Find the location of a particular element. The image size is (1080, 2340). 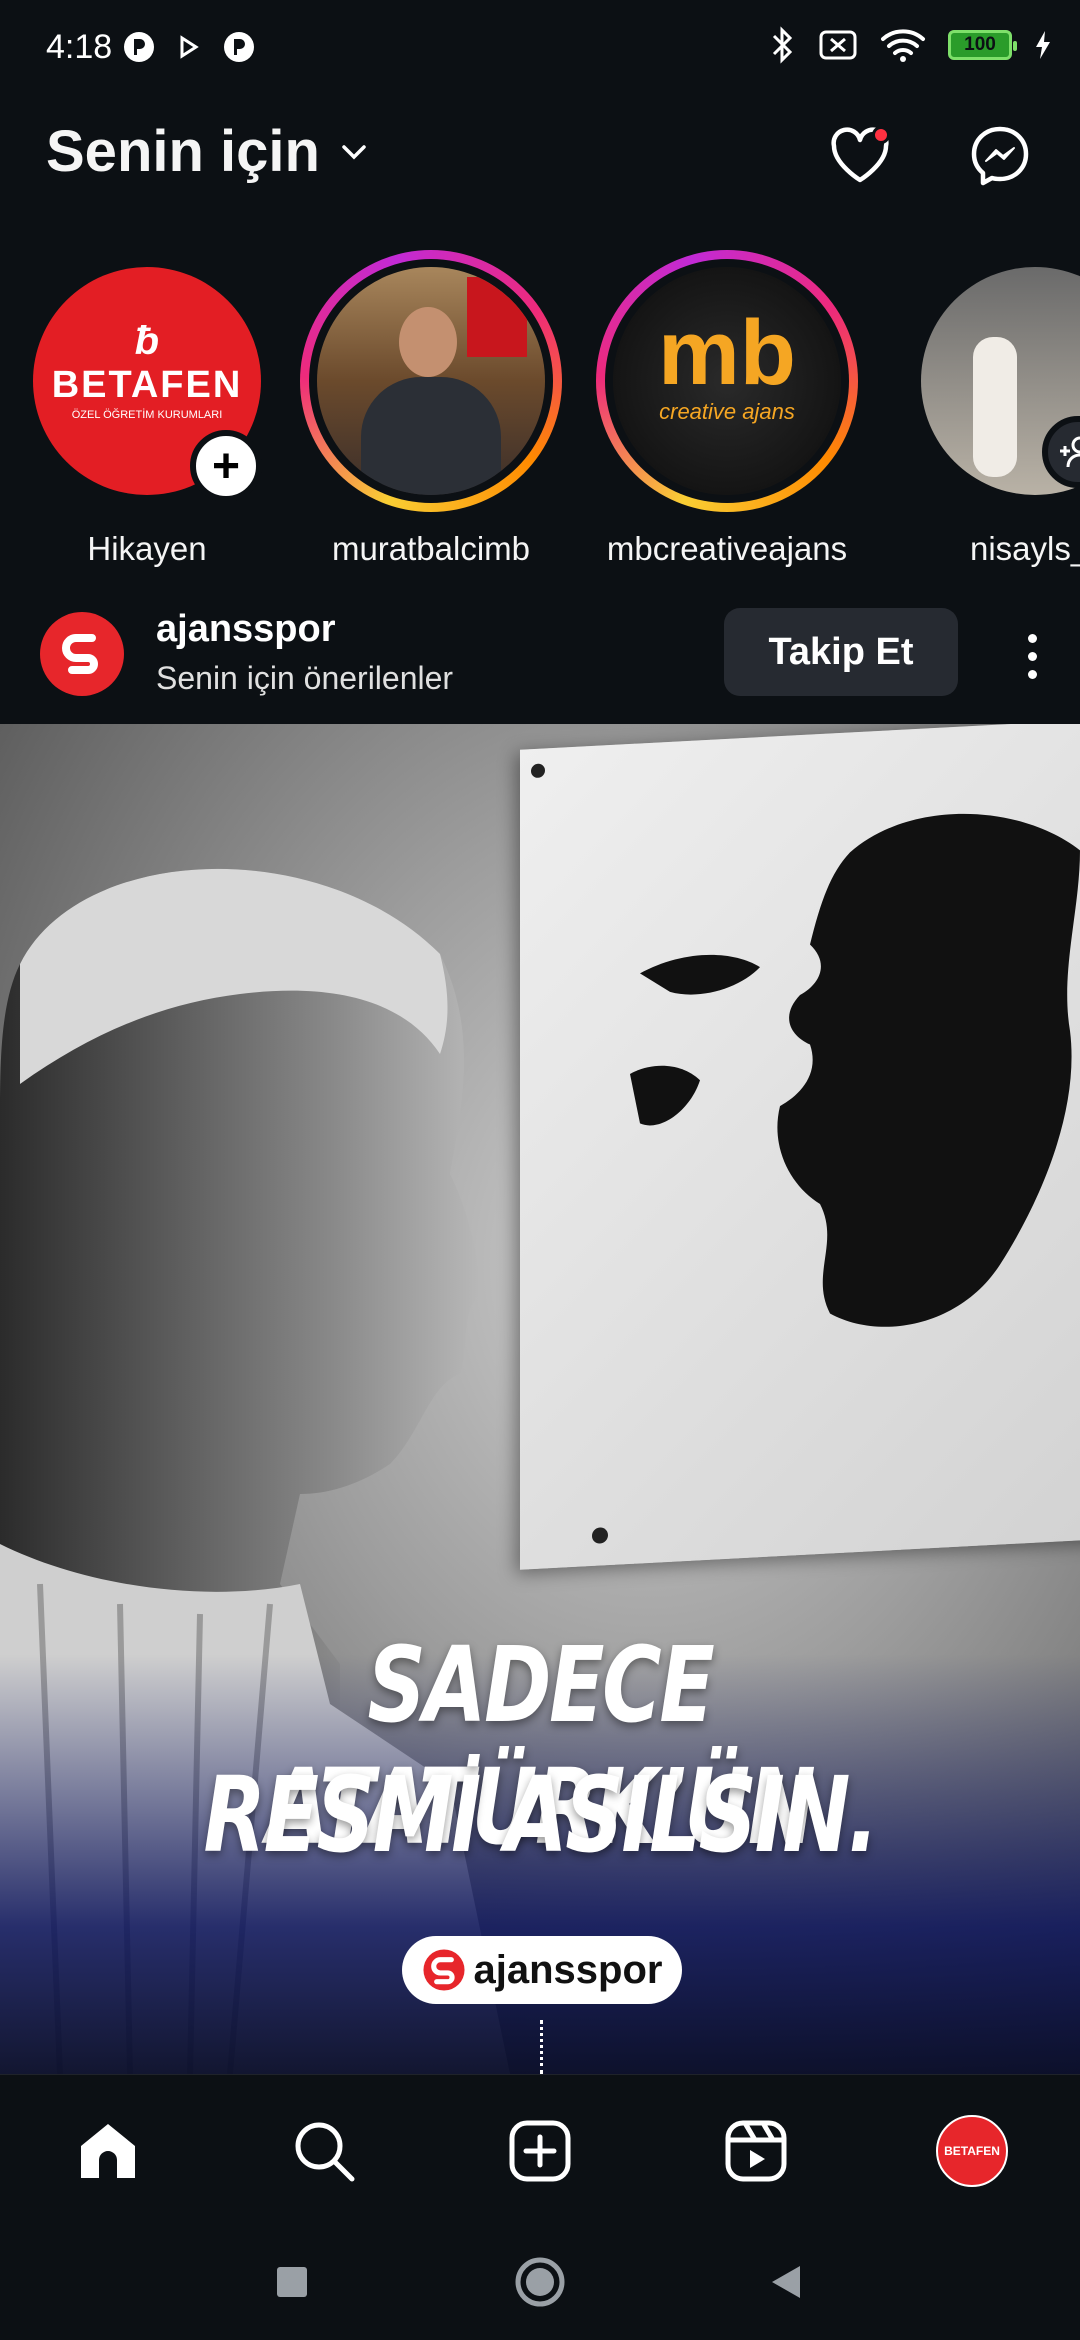

nav-reels is located at coordinates (756, 2151).